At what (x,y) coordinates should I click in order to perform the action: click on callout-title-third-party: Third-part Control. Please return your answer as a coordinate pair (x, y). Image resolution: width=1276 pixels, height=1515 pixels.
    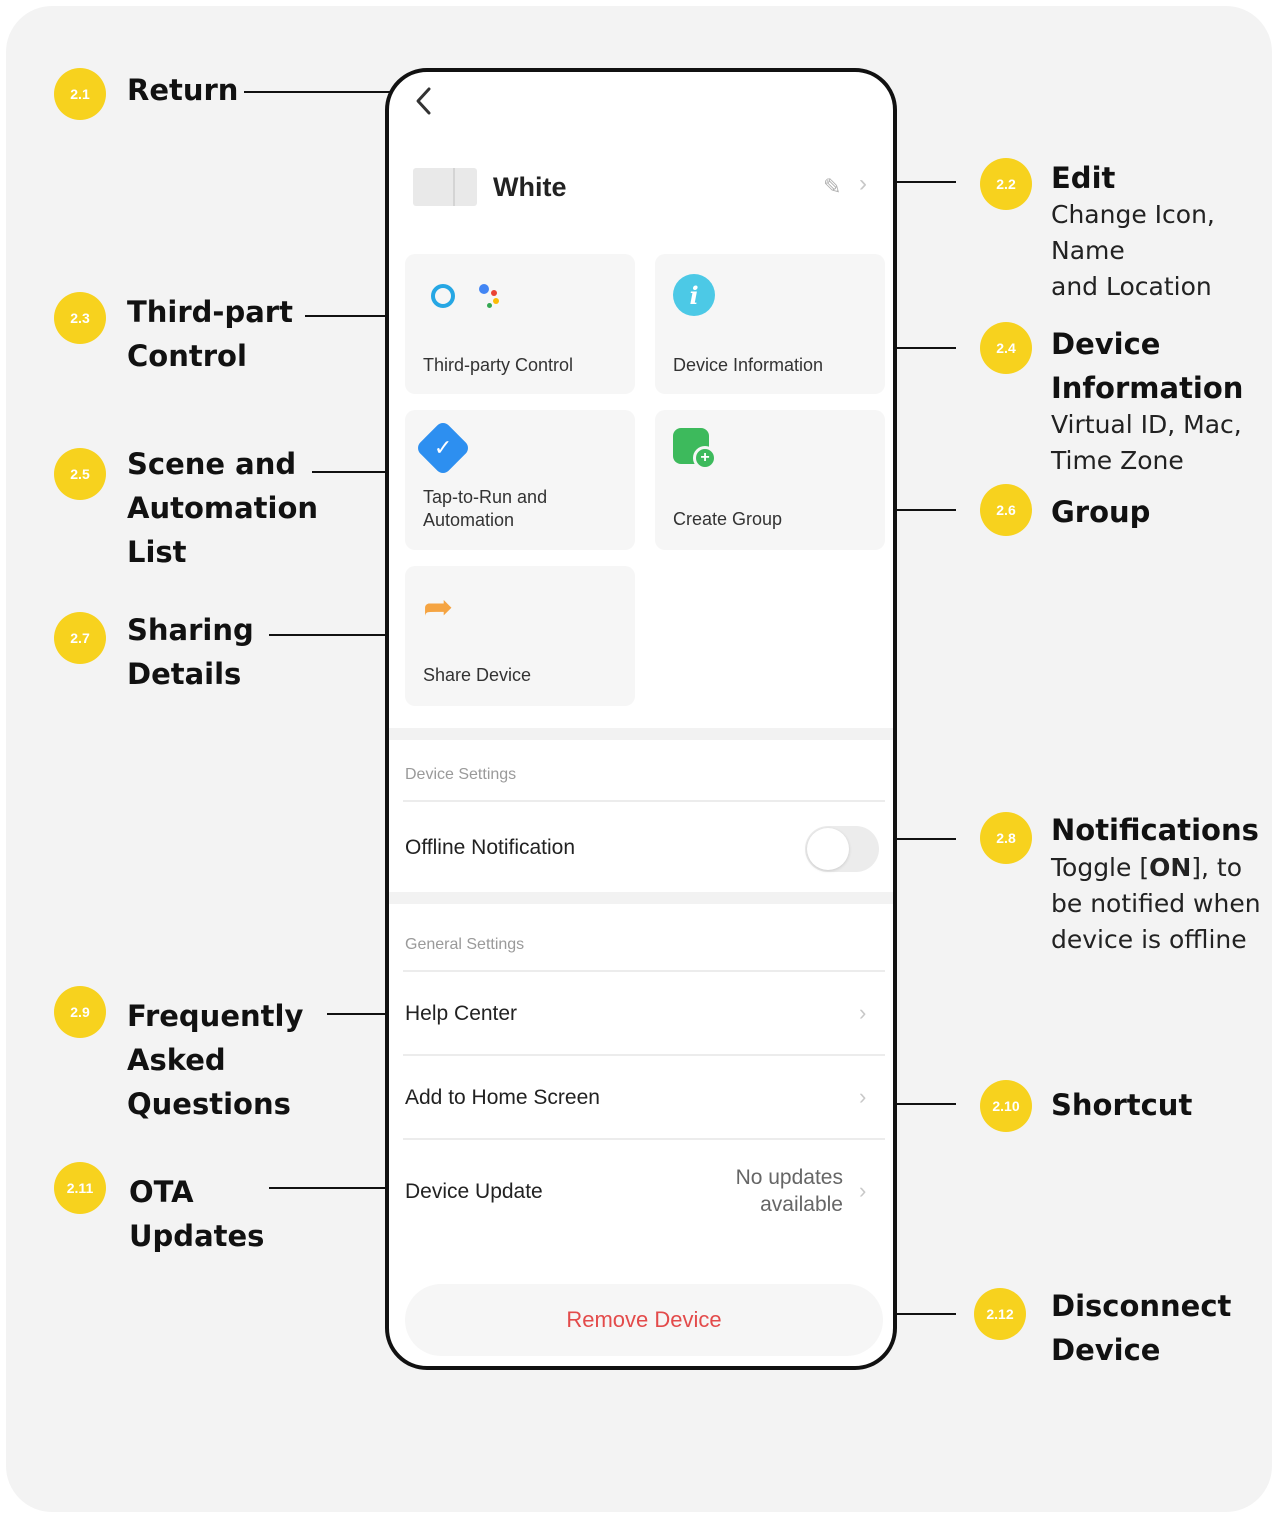
    Looking at the image, I should click on (210, 334).